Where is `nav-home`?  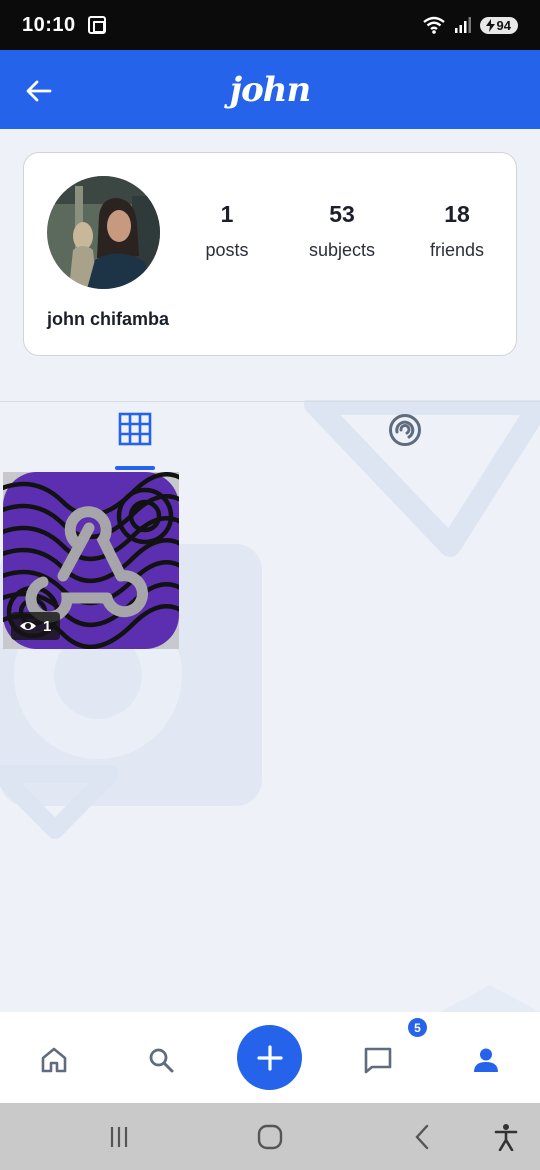 nav-home is located at coordinates (54, 1060).